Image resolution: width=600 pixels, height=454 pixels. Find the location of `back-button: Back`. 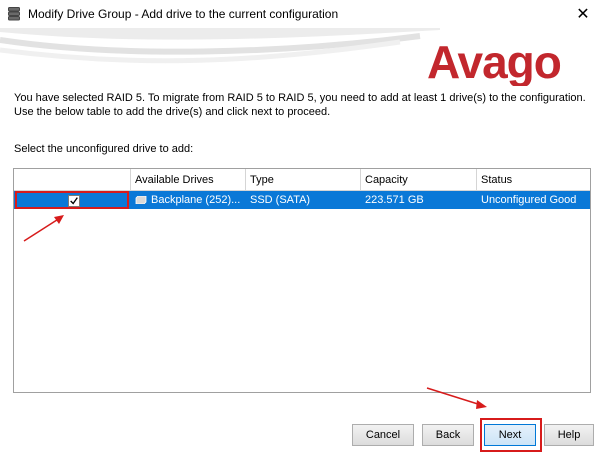

back-button: Back is located at coordinates (448, 435).